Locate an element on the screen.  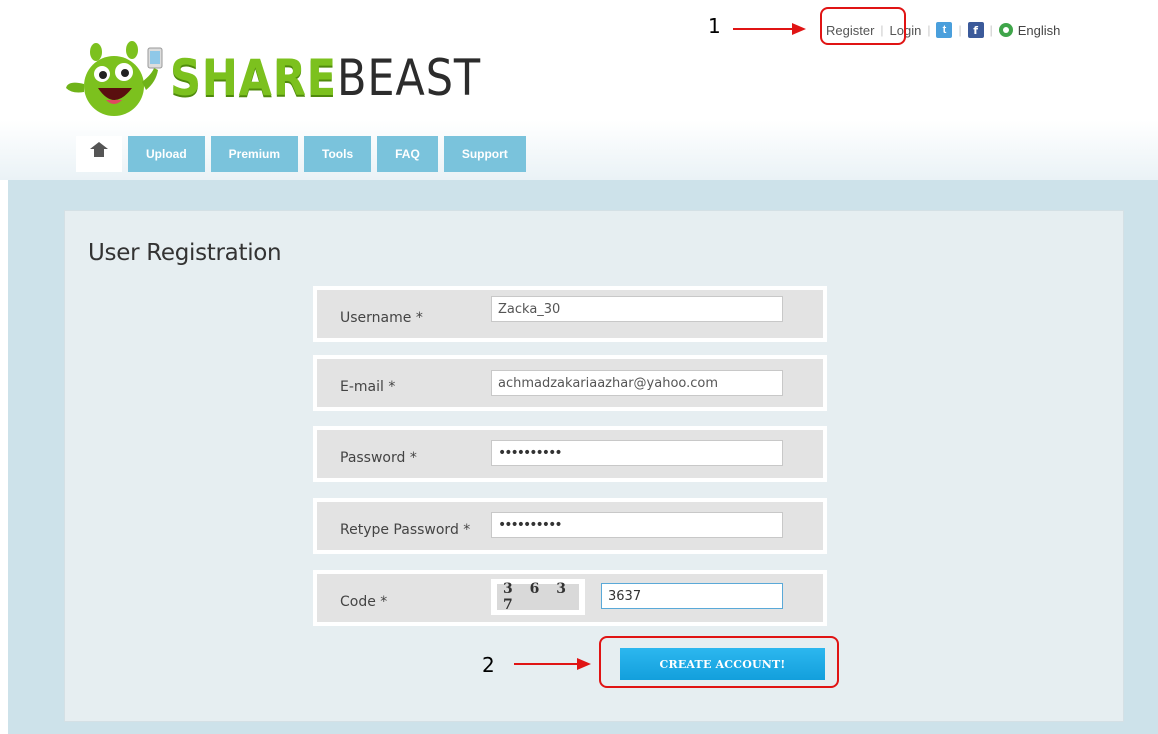
retype-password-label: Retype Password * is located at coordinates (405, 530).